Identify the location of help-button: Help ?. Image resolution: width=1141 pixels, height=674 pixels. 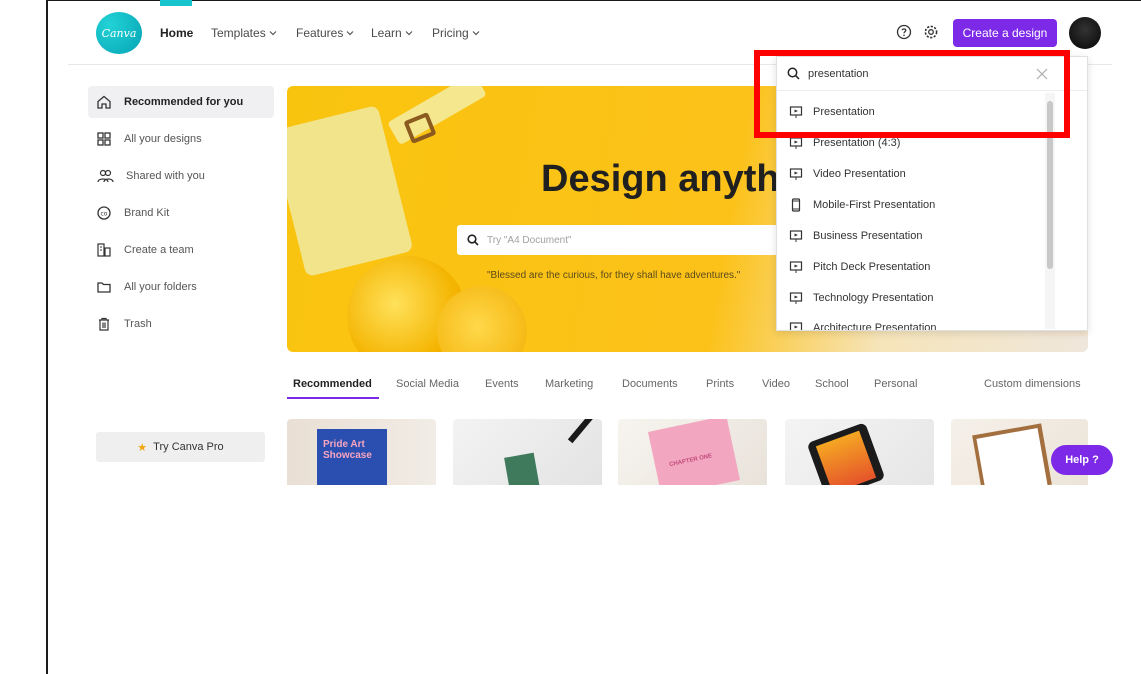
(1082, 460).